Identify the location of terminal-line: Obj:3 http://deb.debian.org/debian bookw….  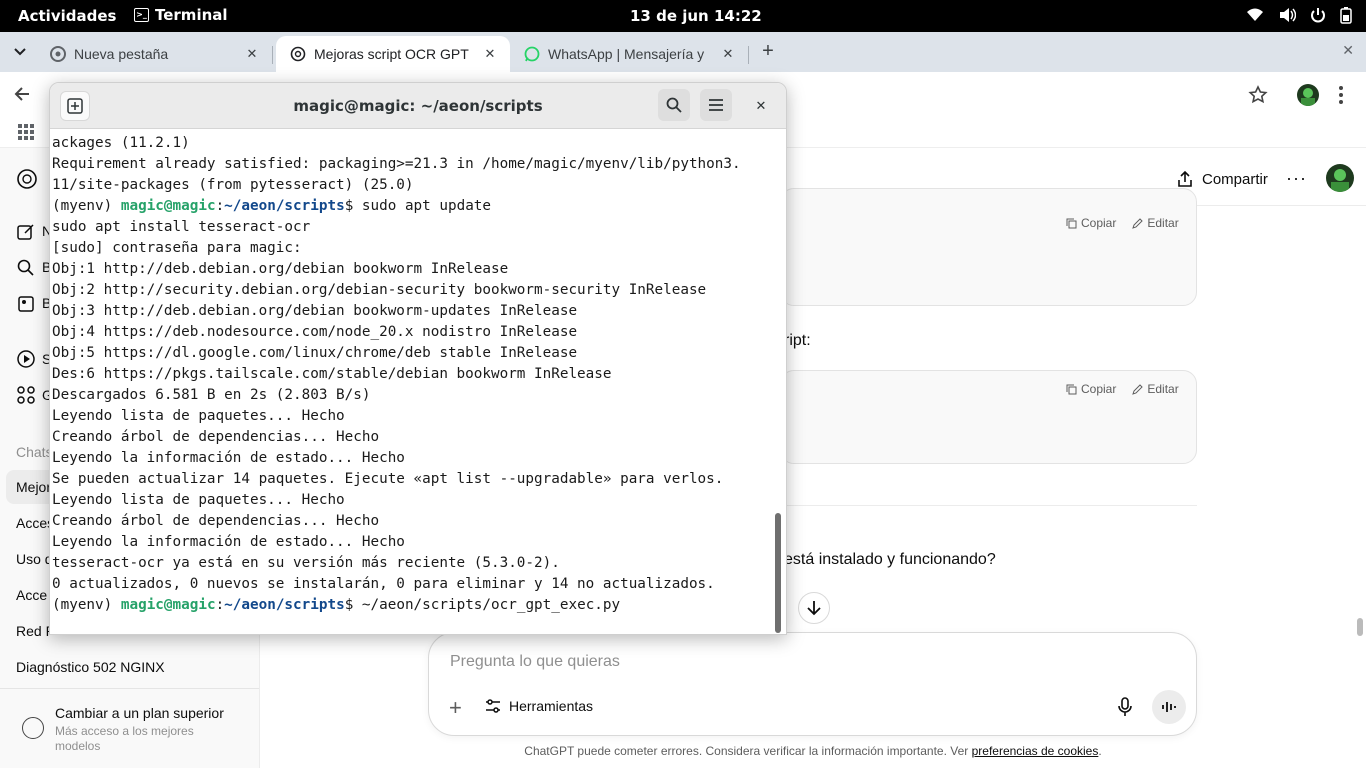
(315, 311).